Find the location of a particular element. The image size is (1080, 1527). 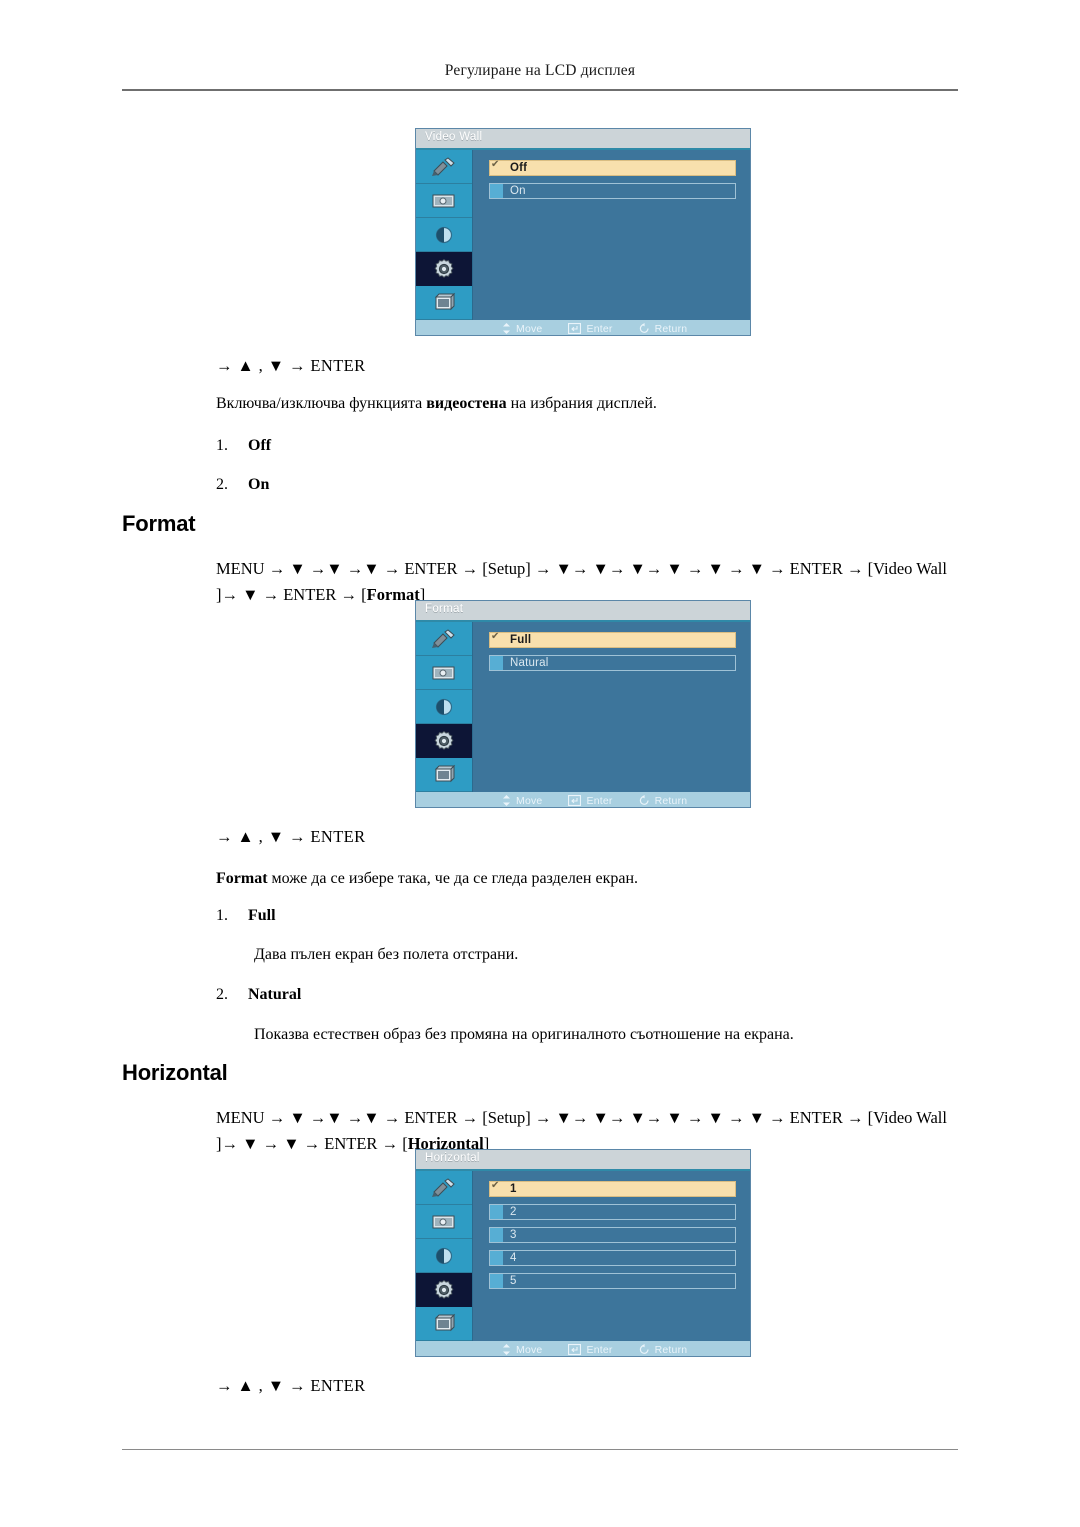

osd-option-list: 1 2 3 4 5 is located at coordinates (611, 1256).